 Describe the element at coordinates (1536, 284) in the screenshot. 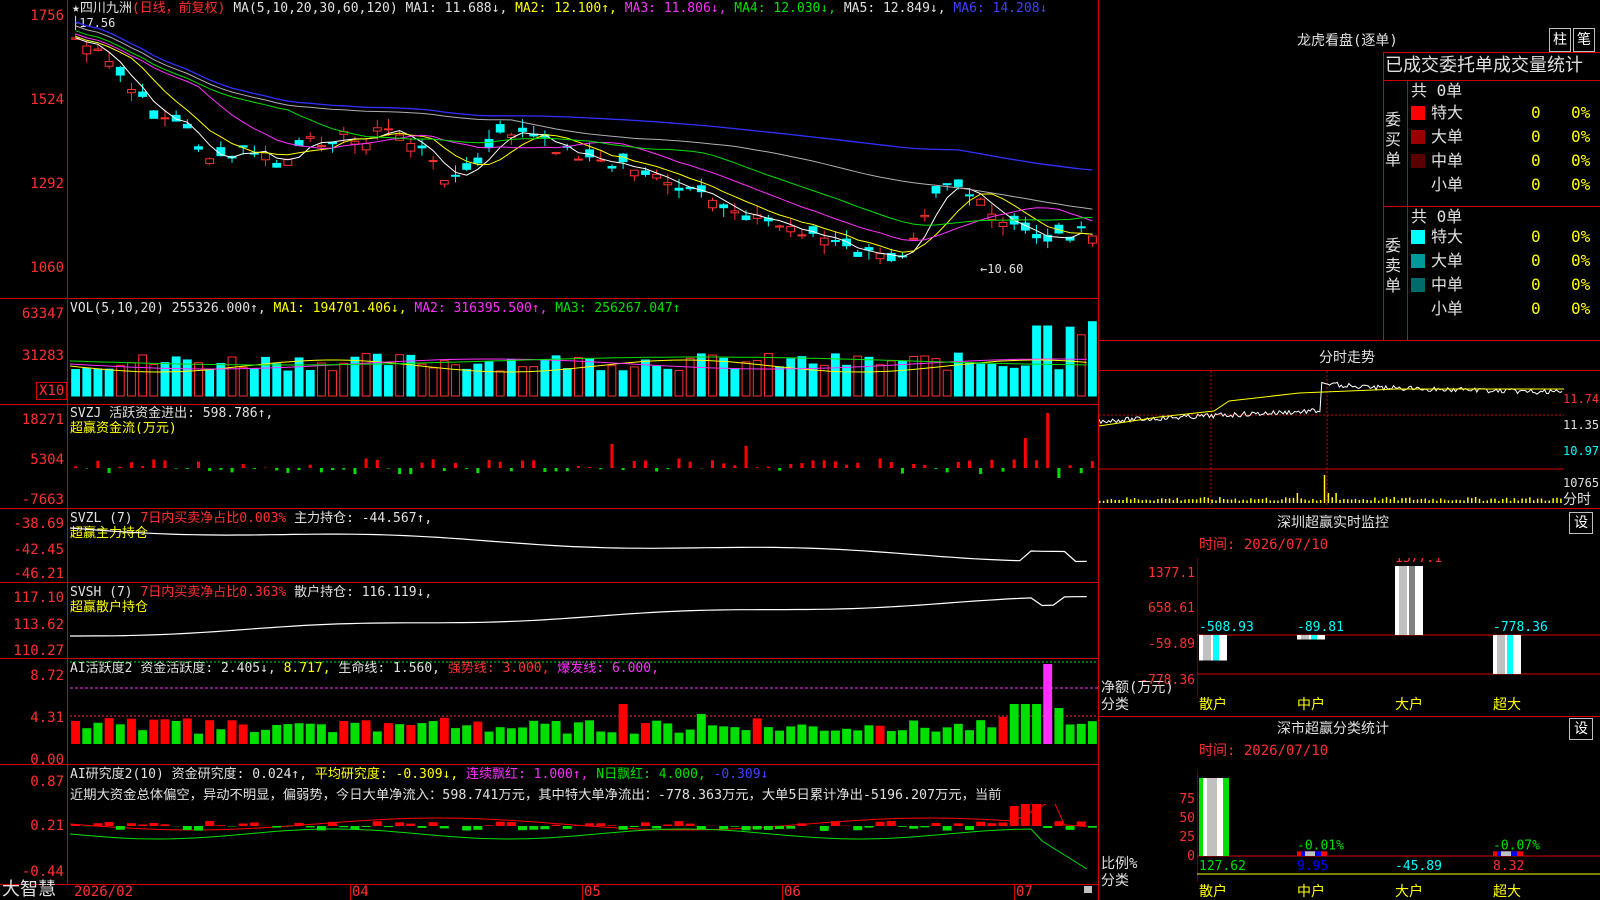

I see `order-count: 0` at that location.